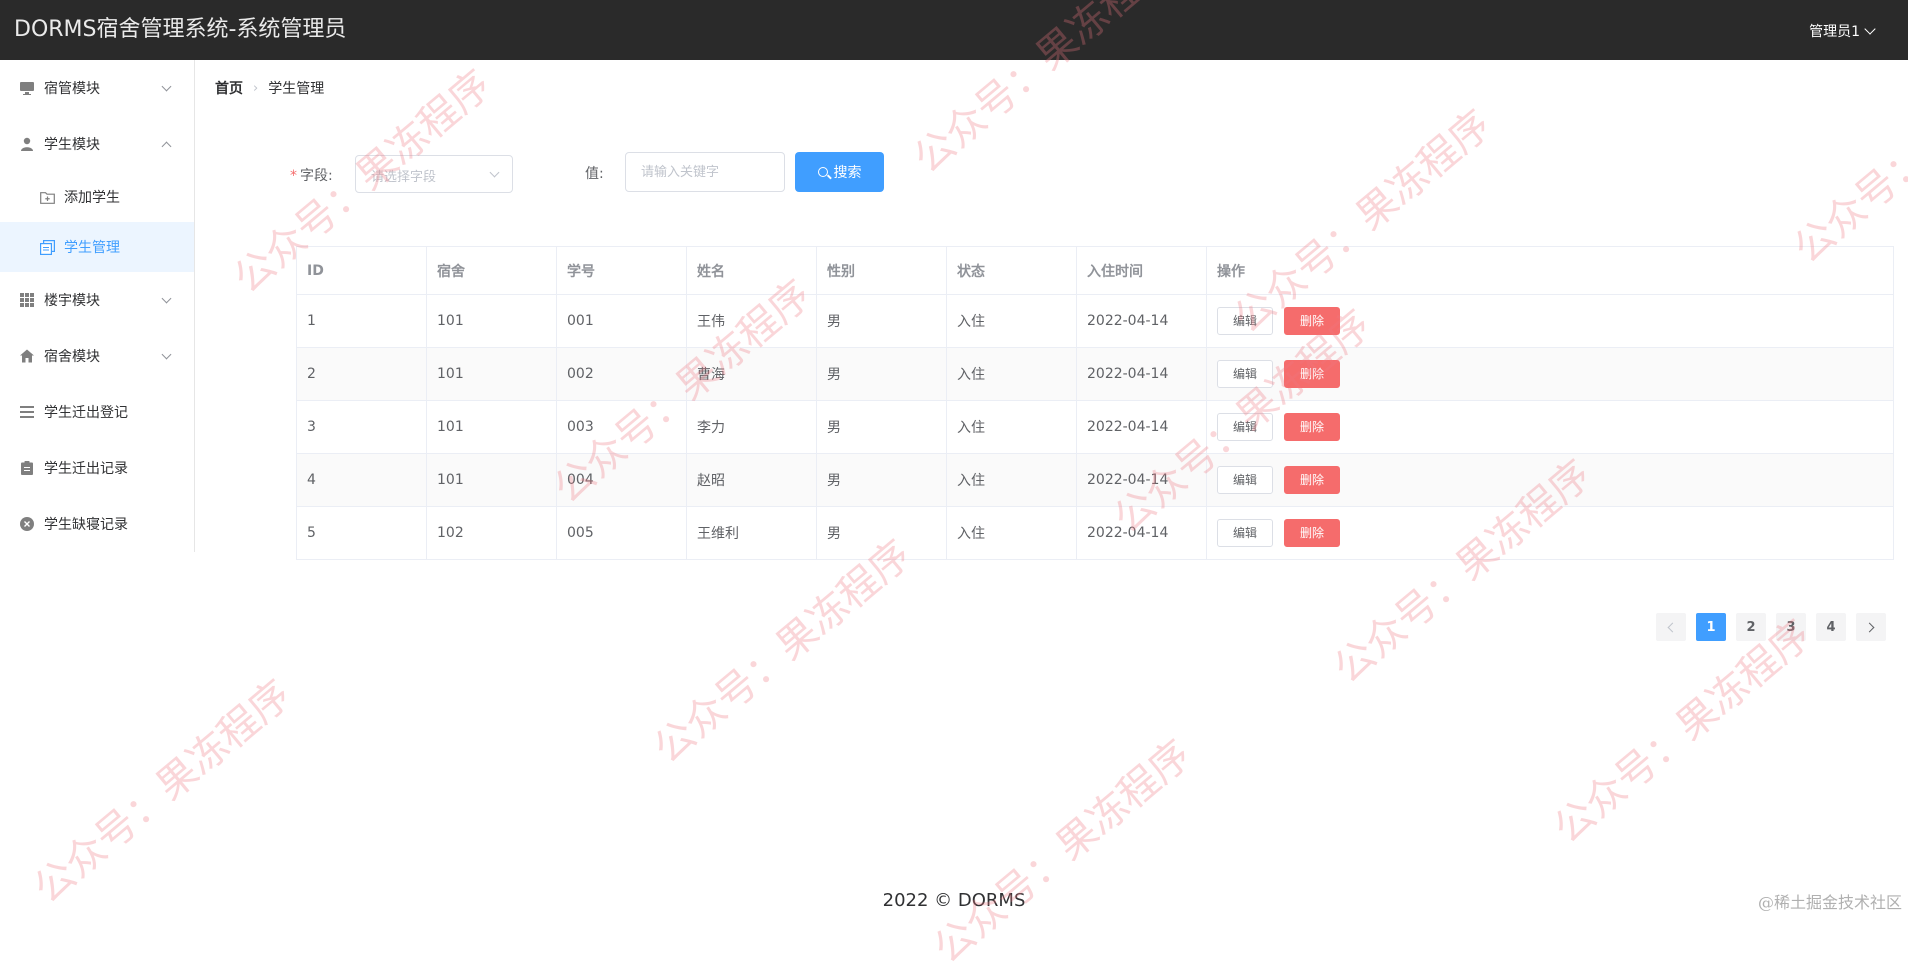 This screenshot has width=1908, height=974. Describe the element at coordinates (594, 174) in the screenshot. I see `value-label: 值:` at that location.